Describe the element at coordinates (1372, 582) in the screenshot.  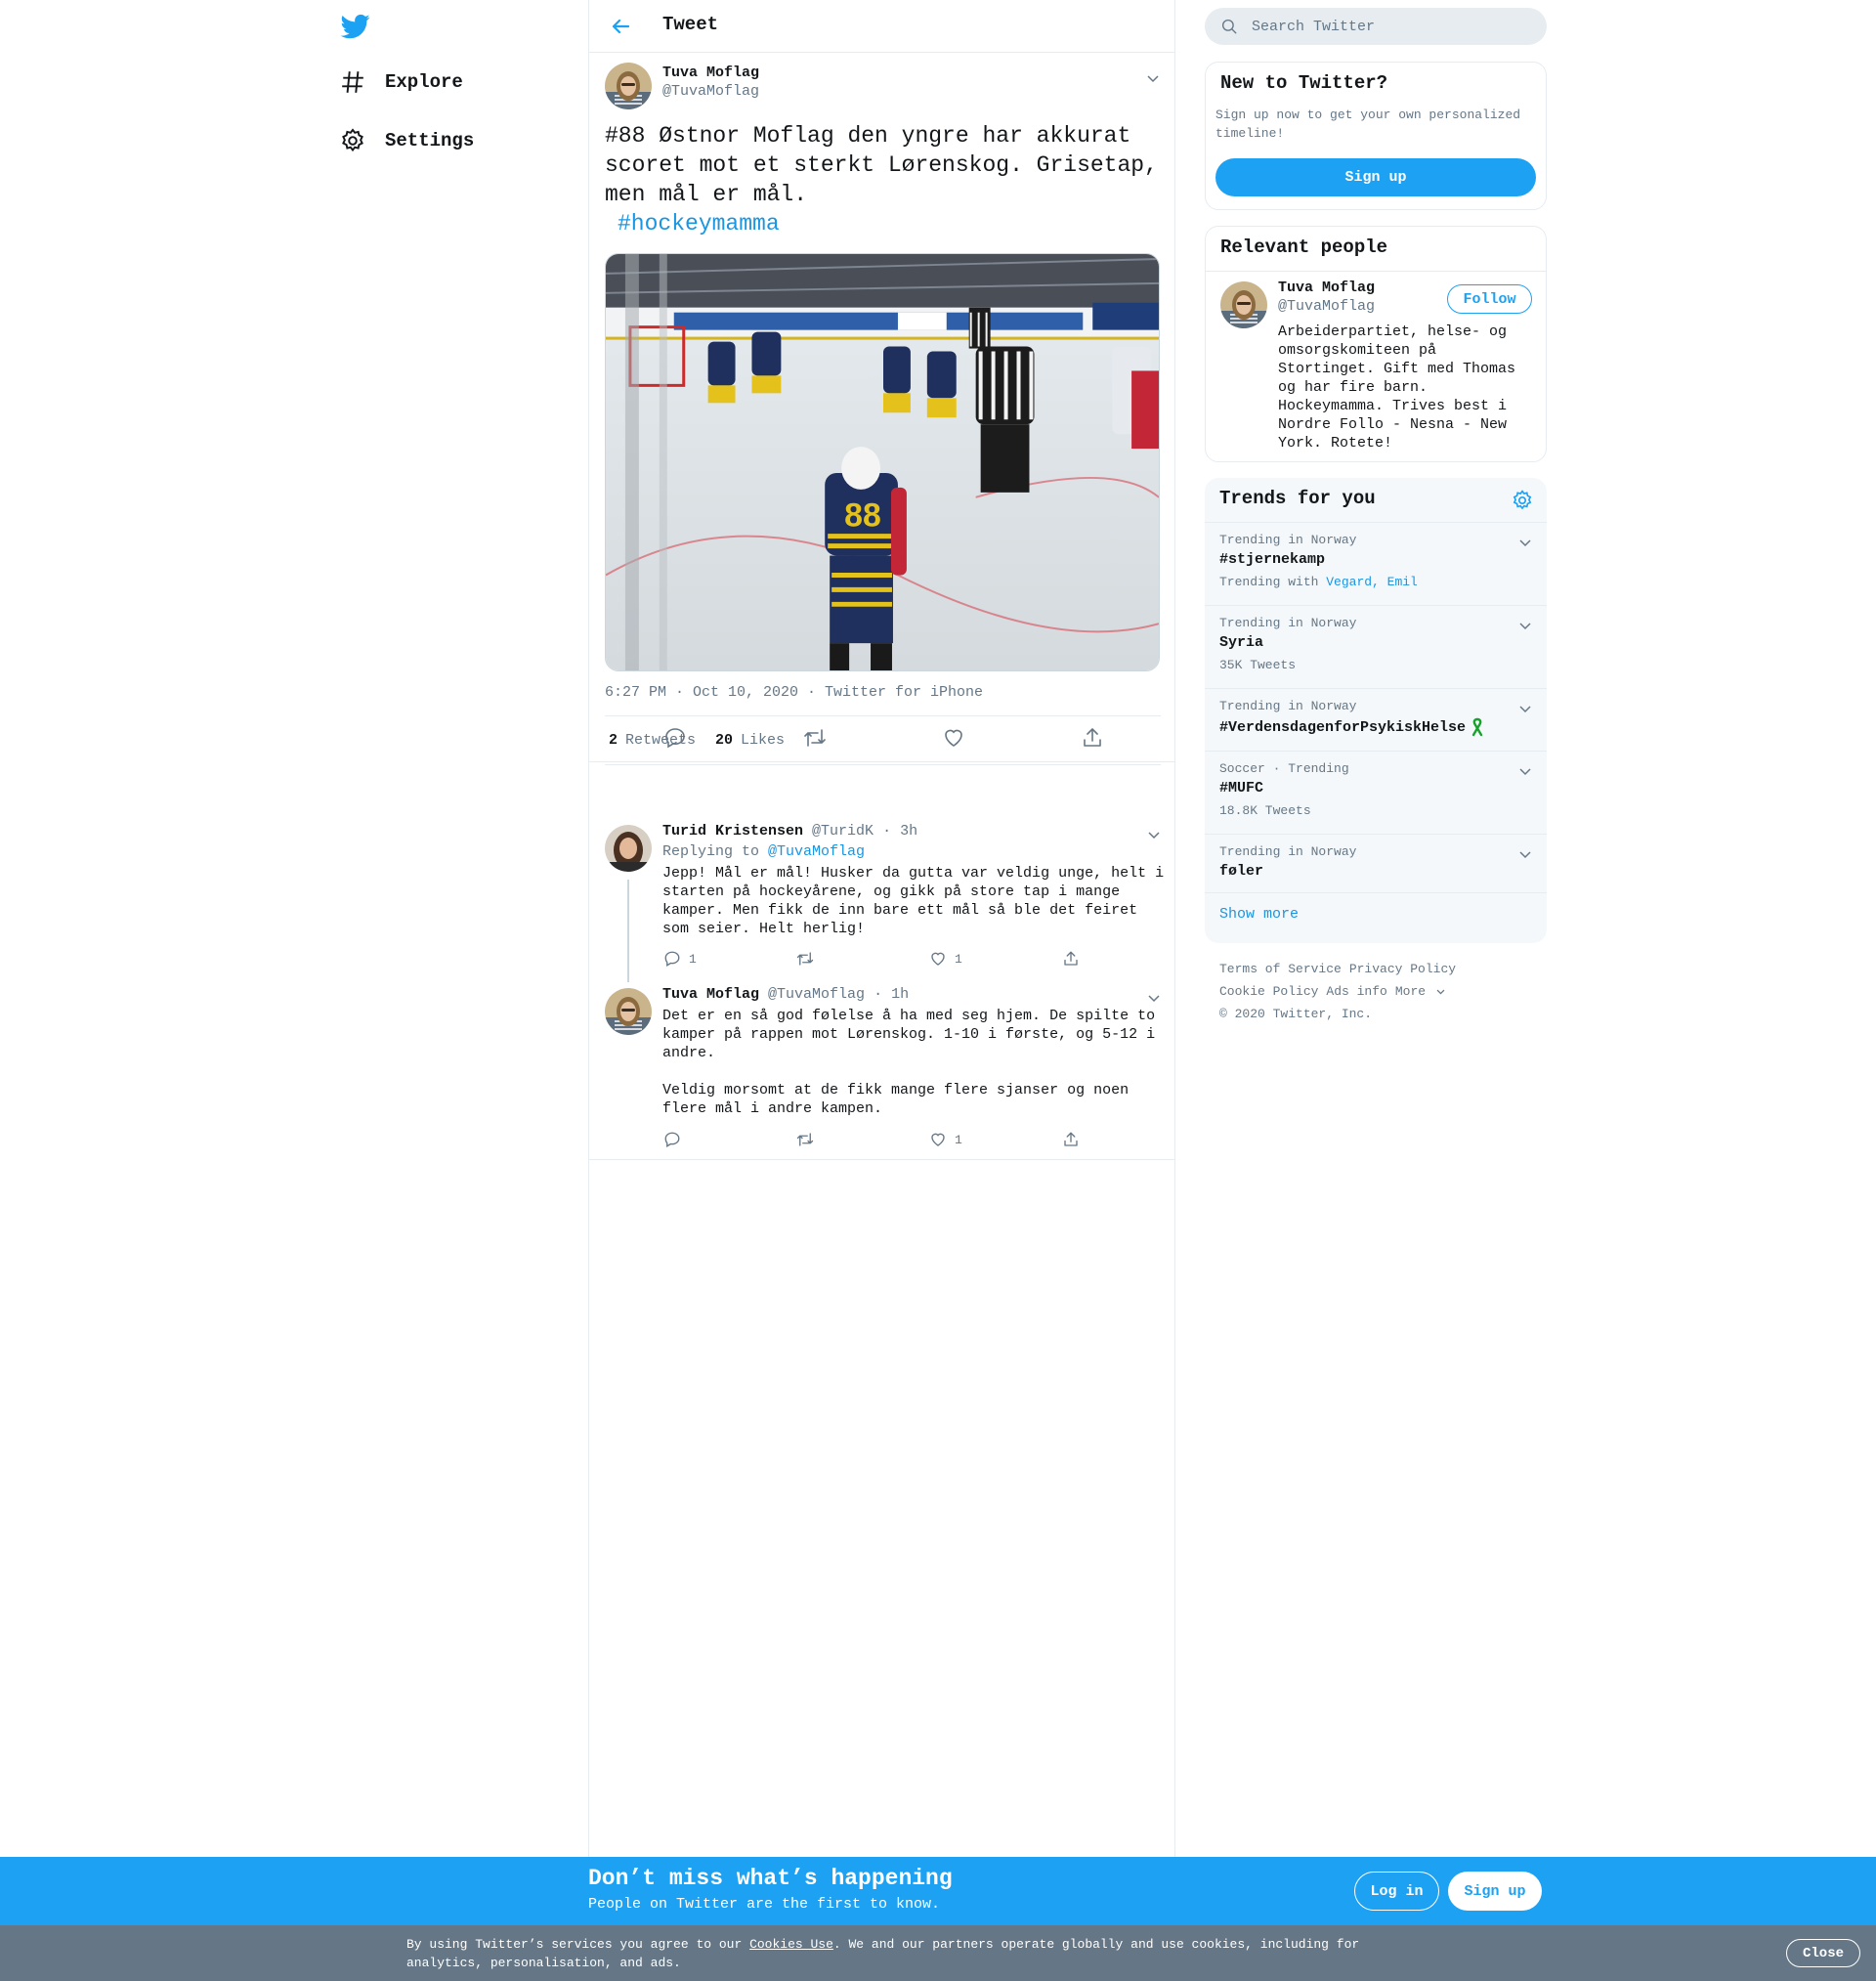
I see `trend-sub-links: Vegard, Emil` at that location.